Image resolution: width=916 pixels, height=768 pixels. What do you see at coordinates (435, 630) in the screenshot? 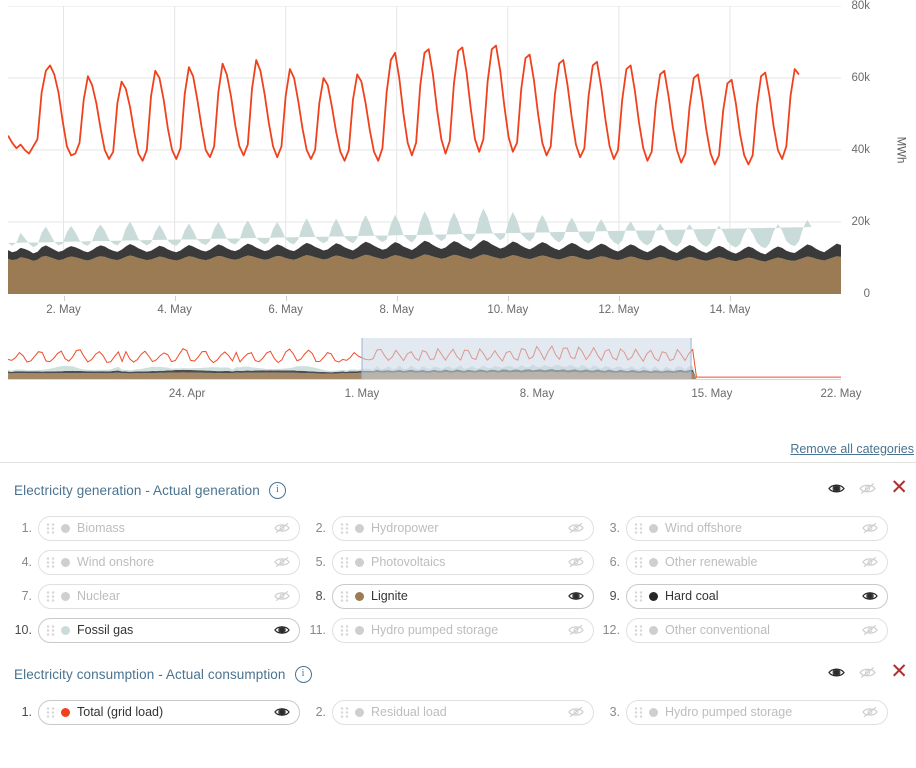
I see `legend-item-label: Hydro pumped storage` at bounding box center [435, 630].